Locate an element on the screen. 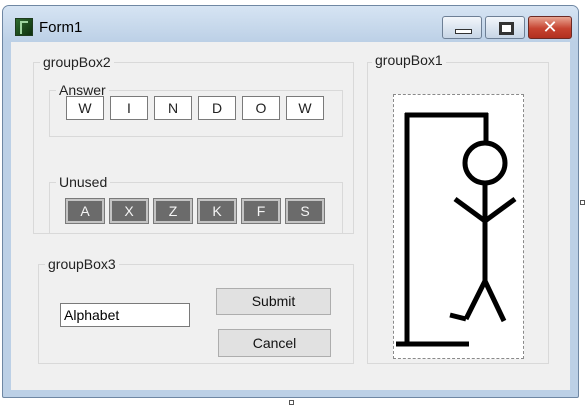 This screenshot has height=406, width=585. maximize-button is located at coordinates (505, 27).